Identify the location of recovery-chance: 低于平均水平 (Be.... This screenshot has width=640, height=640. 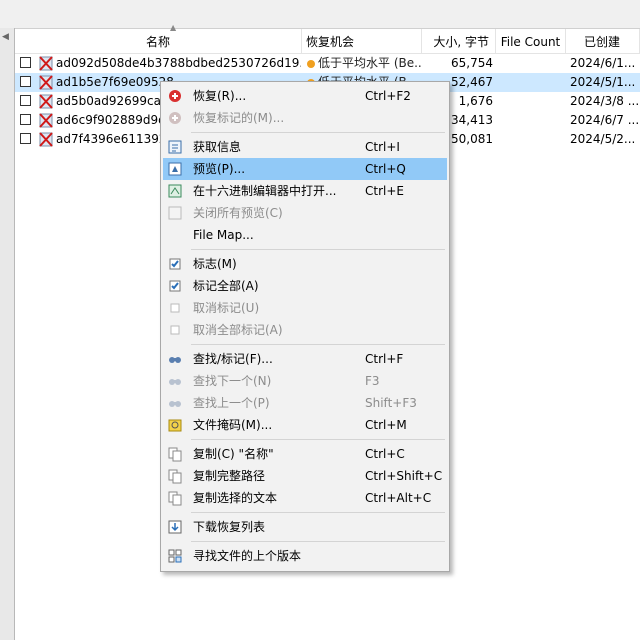
(370, 63).